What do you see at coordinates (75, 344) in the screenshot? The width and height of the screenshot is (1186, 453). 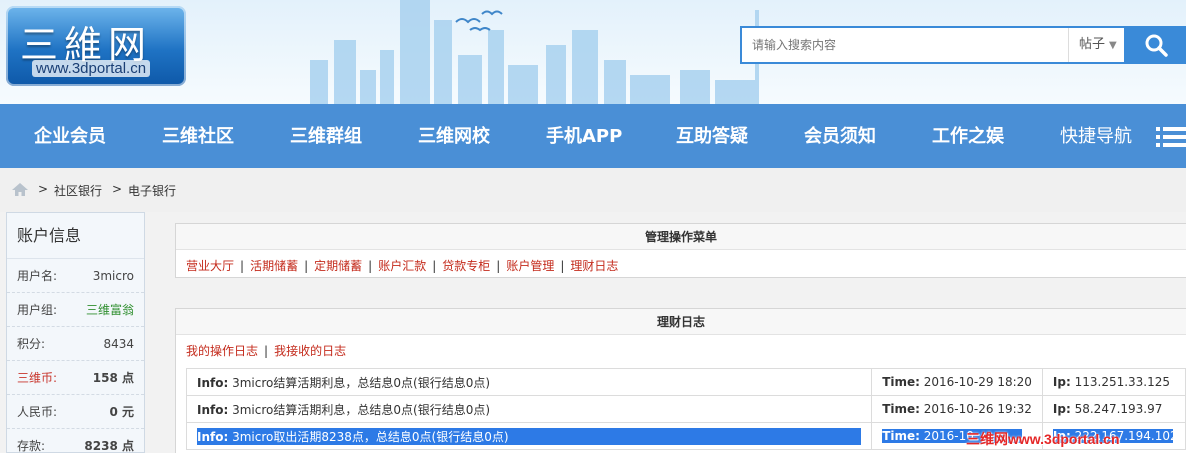 I see `account-row-points: 积分: 8434` at bounding box center [75, 344].